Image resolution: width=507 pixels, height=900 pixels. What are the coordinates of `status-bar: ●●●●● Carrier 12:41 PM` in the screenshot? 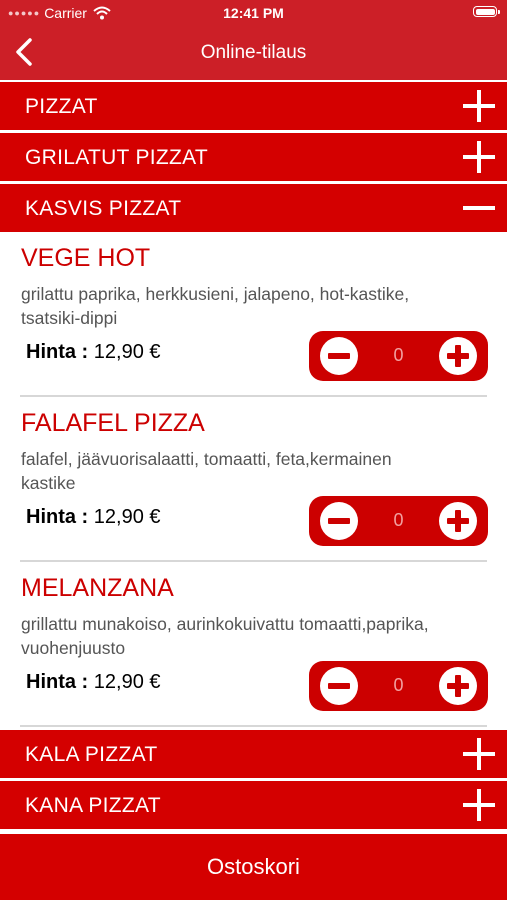 It's located at (253, 13).